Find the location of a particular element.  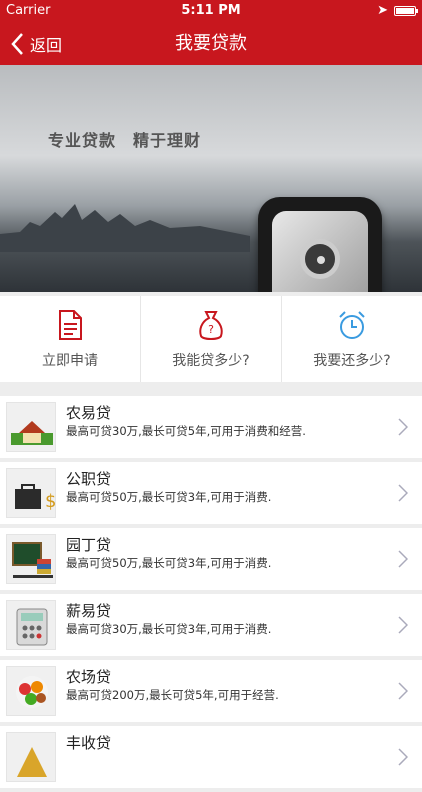

product-name: 园丁贷 is located at coordinates (89, 545).